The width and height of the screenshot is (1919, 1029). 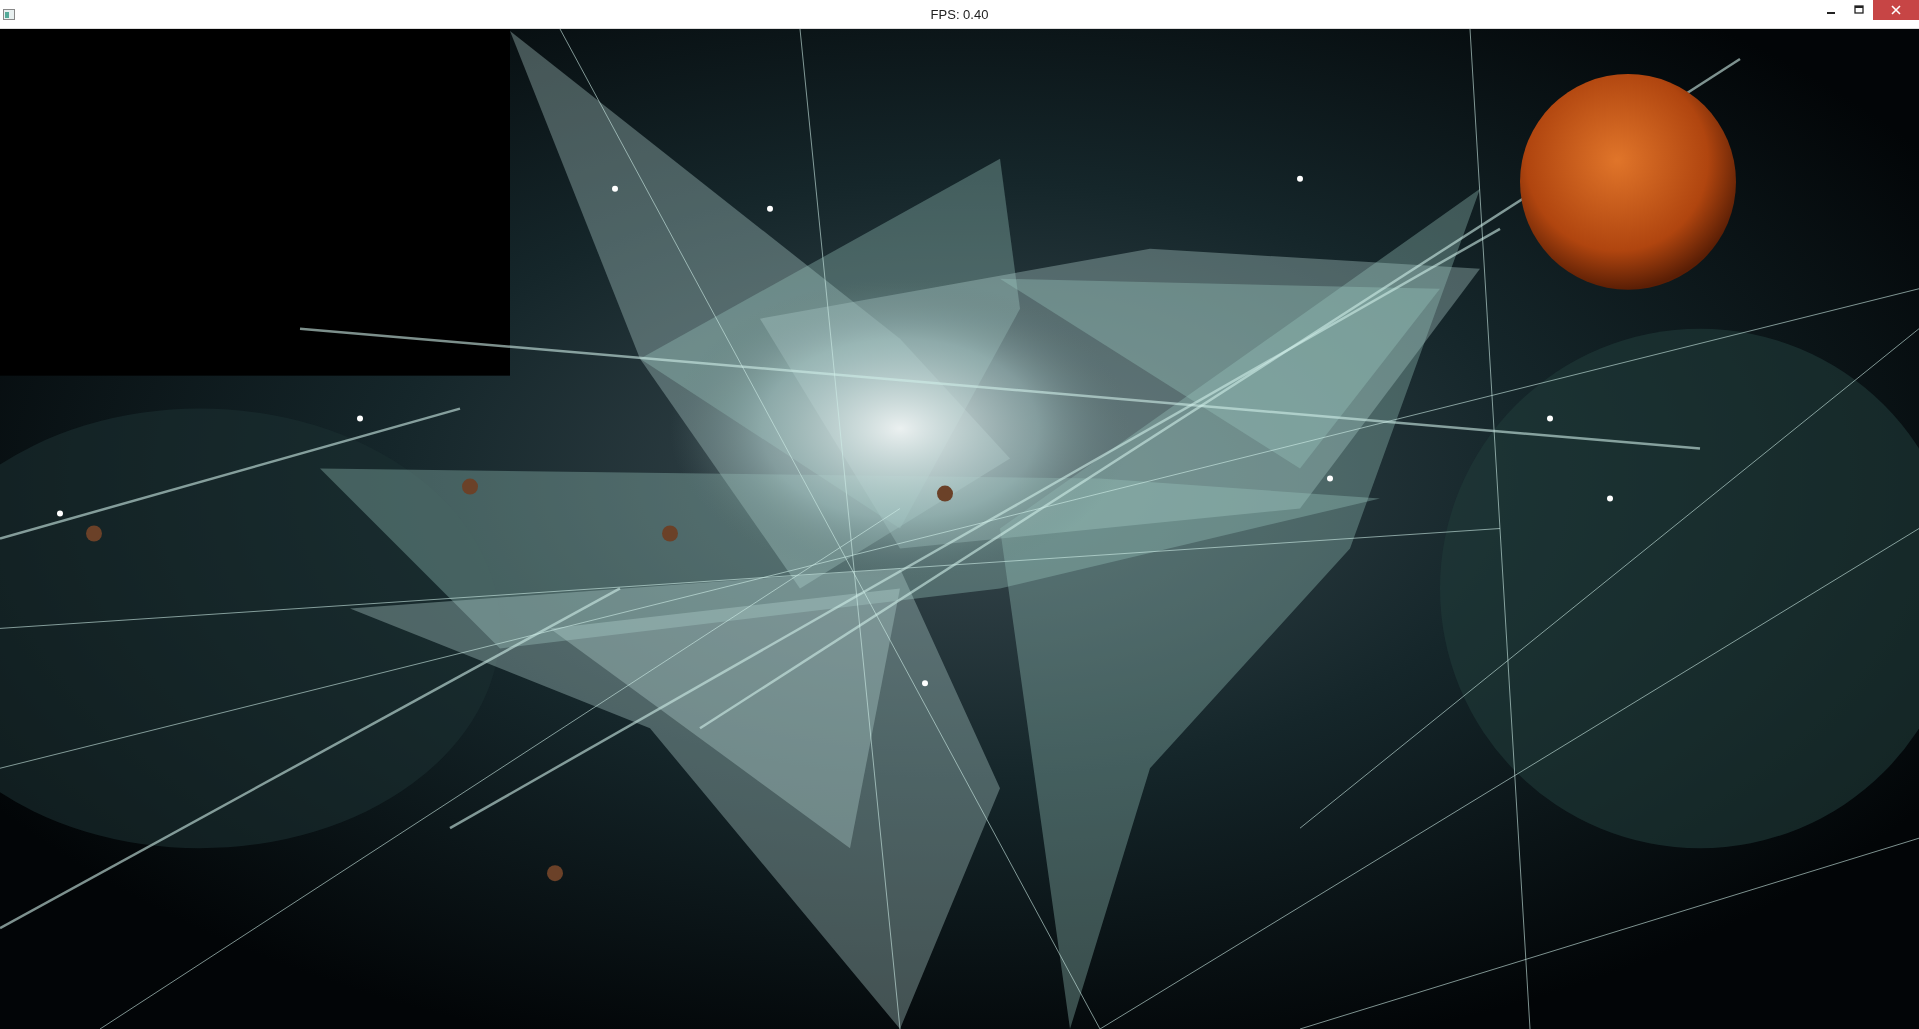 I want to click on maximize-icon, so click(x=1859, y=10).